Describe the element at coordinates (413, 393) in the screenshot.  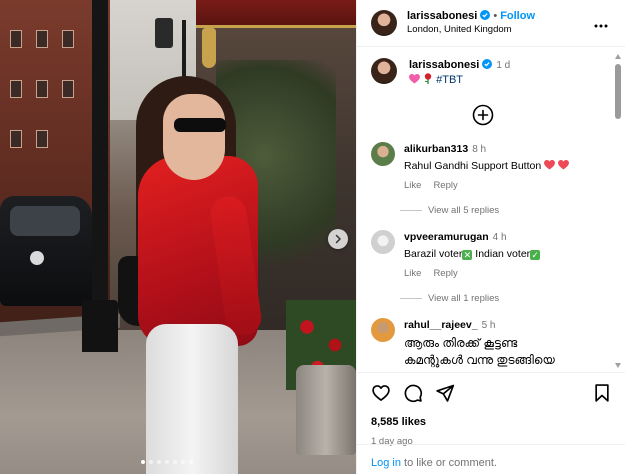
I see `comment-bubble-icon` at that location.